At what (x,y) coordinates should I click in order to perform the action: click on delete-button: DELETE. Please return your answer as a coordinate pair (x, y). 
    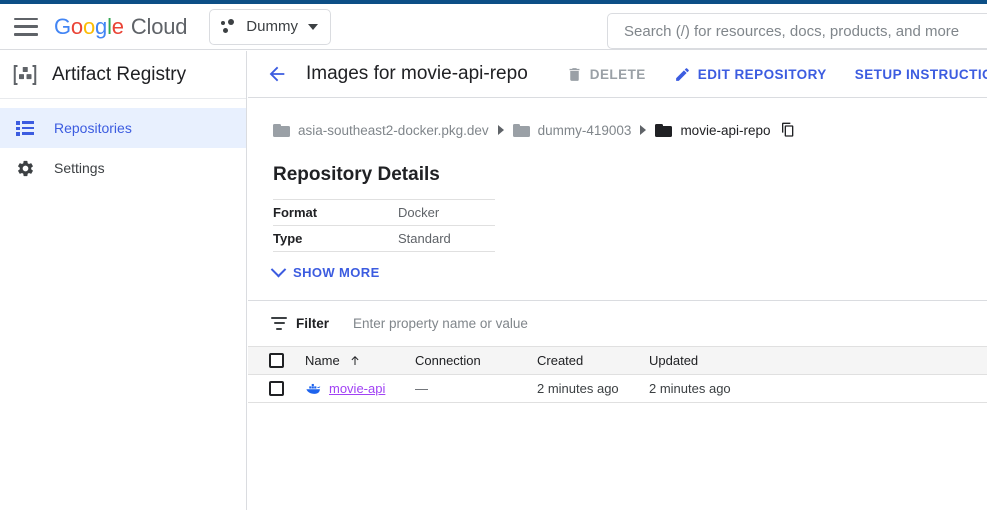
    Looking at the image, I should click on (606, 74).